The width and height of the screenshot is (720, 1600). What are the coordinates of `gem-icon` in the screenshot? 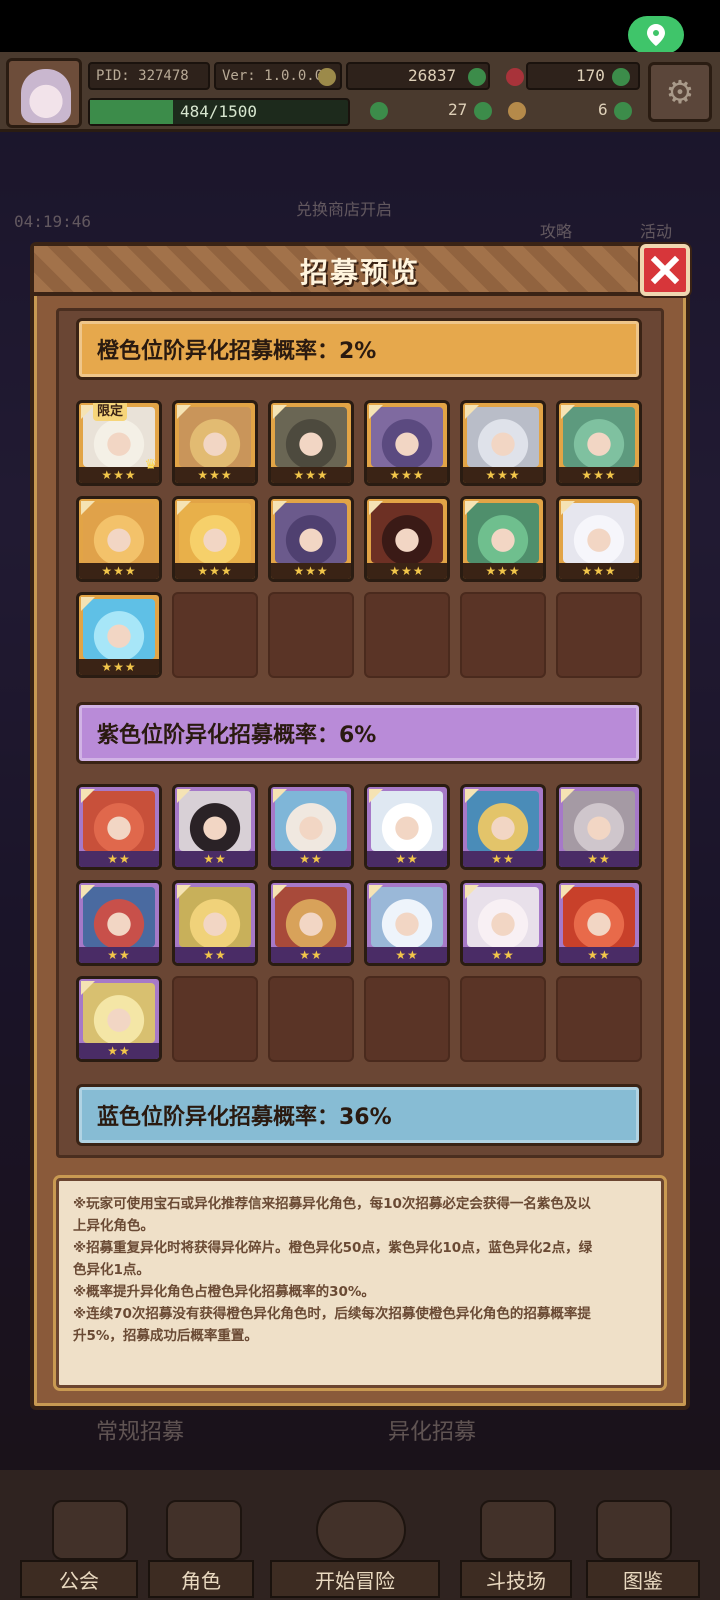 It's located at (515, 77).